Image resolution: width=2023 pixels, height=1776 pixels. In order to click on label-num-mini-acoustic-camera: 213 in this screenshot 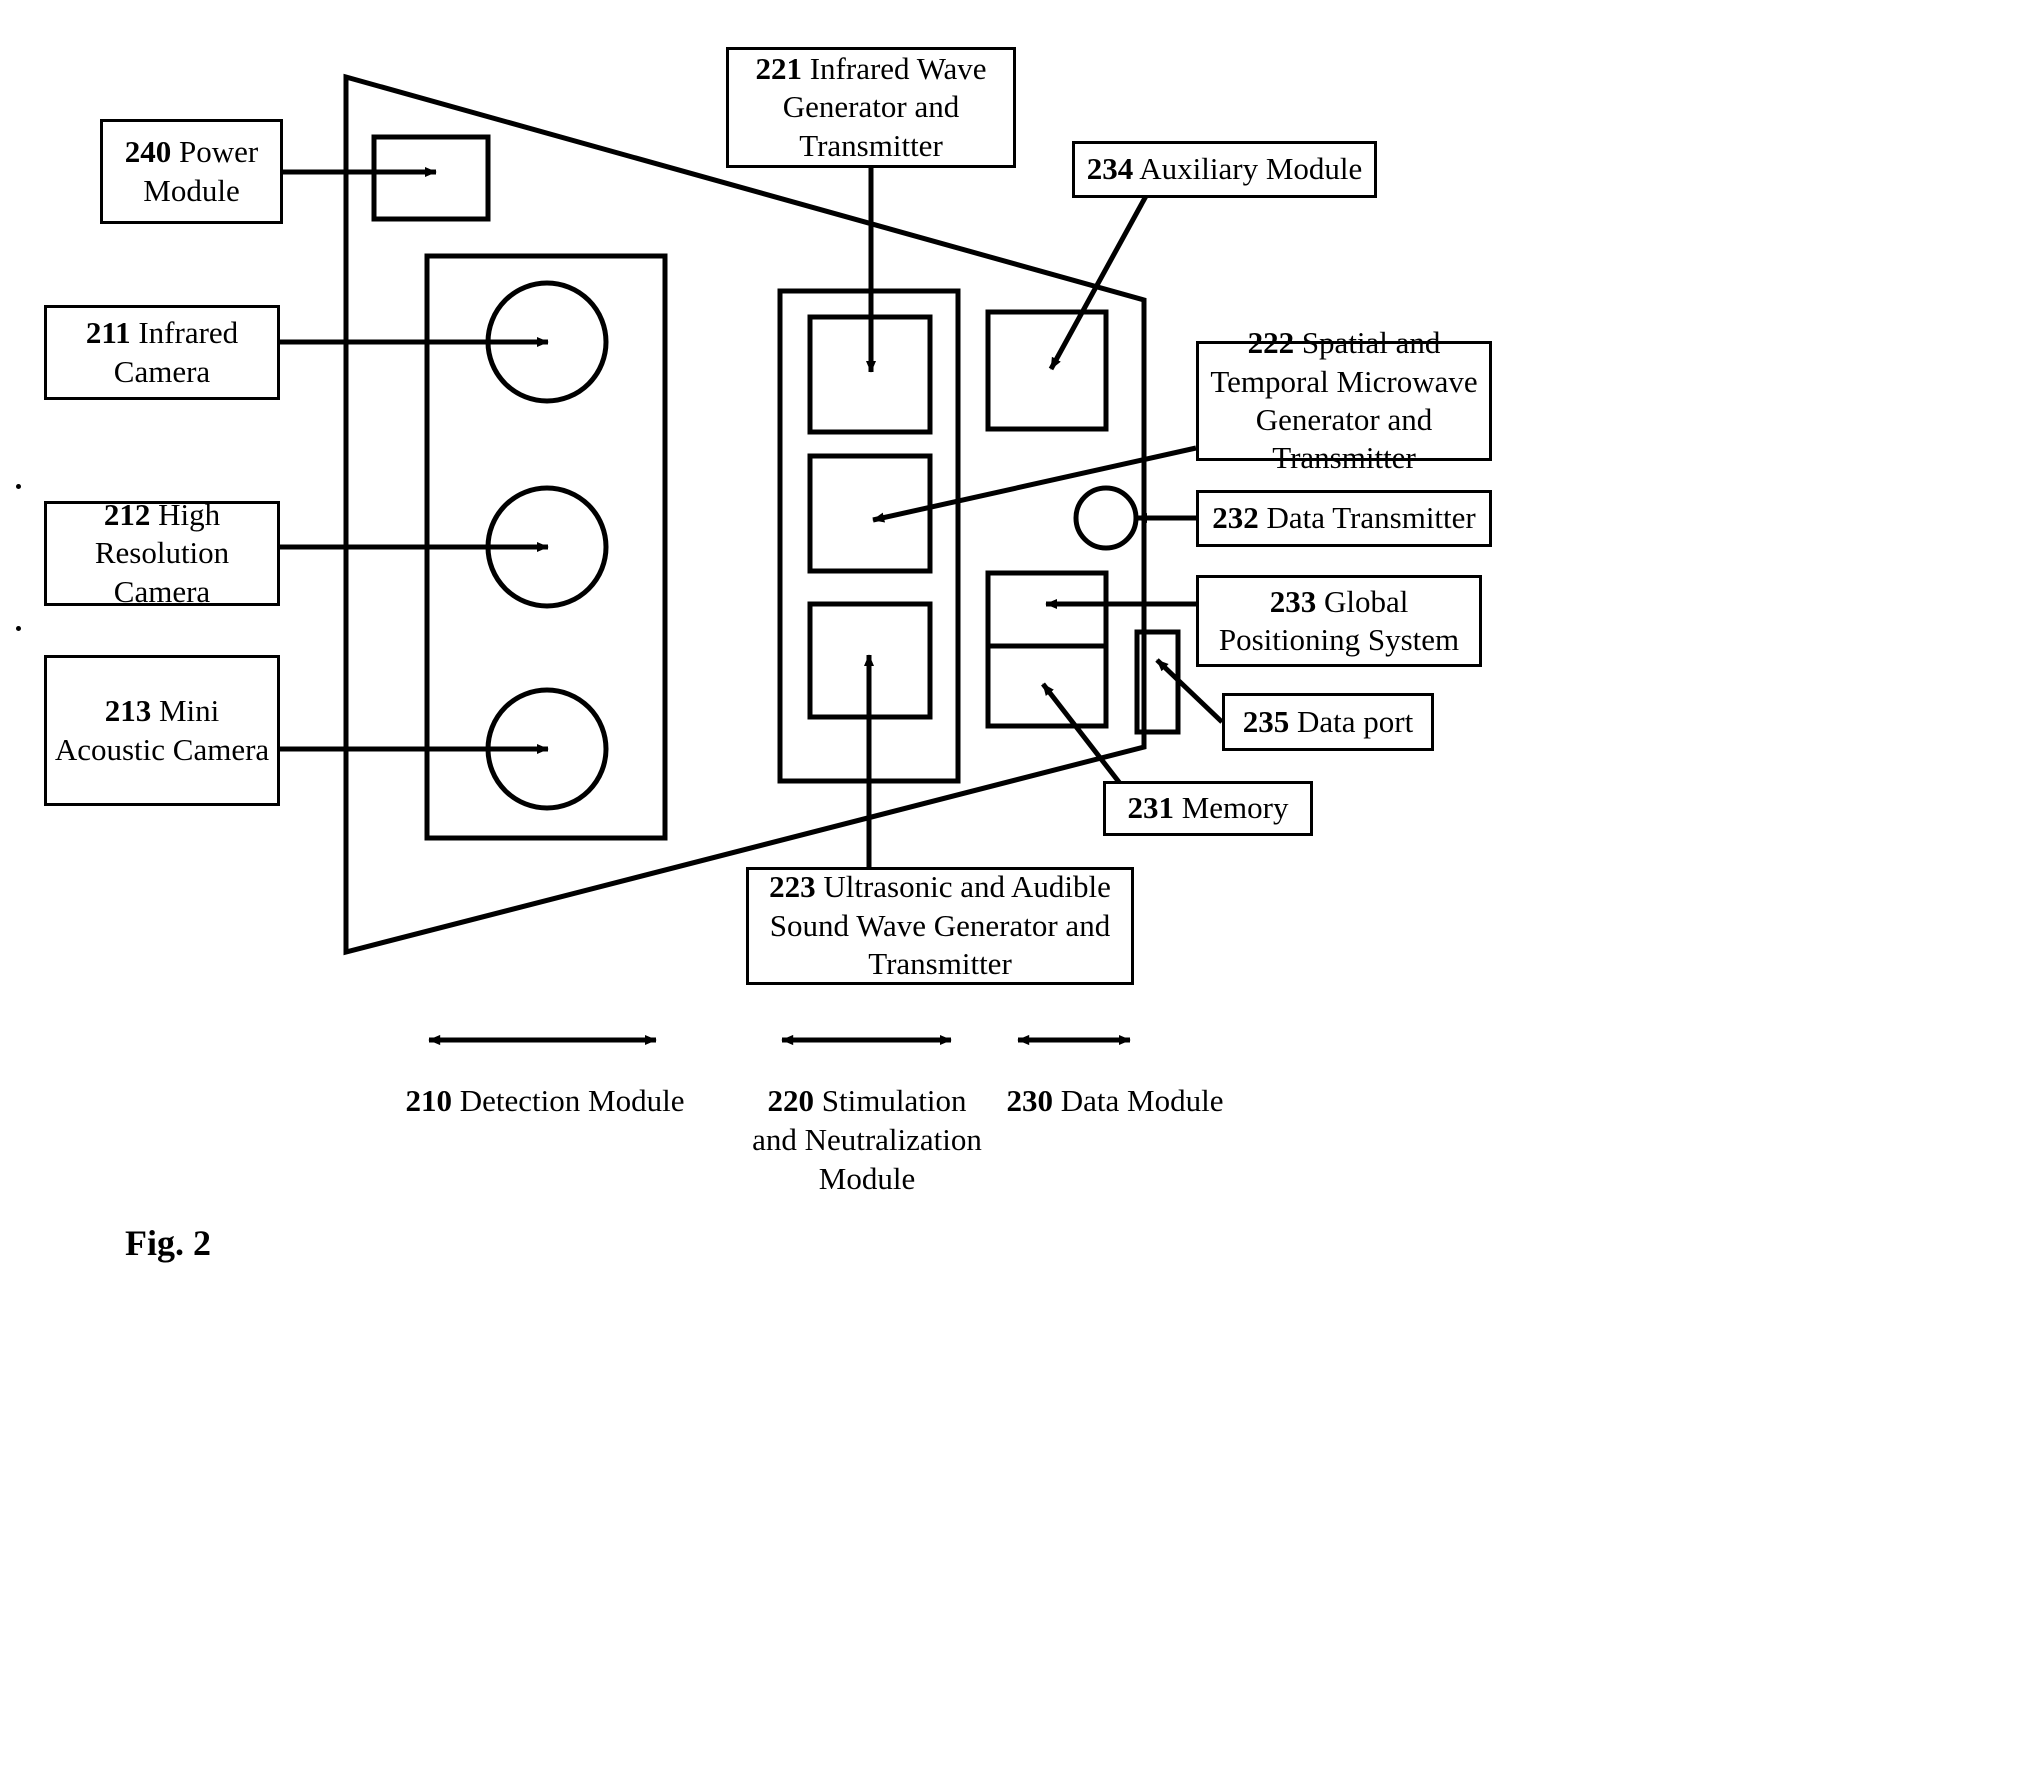, I will do `click(128, 711)`.